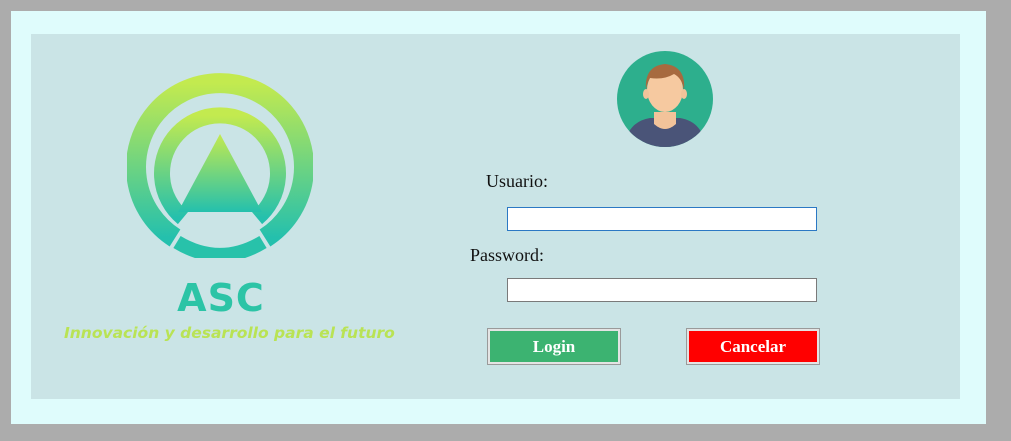  Describe the element at coordinates (221, 298) in the screenshot. I see `brand-name: ASC` at that location.